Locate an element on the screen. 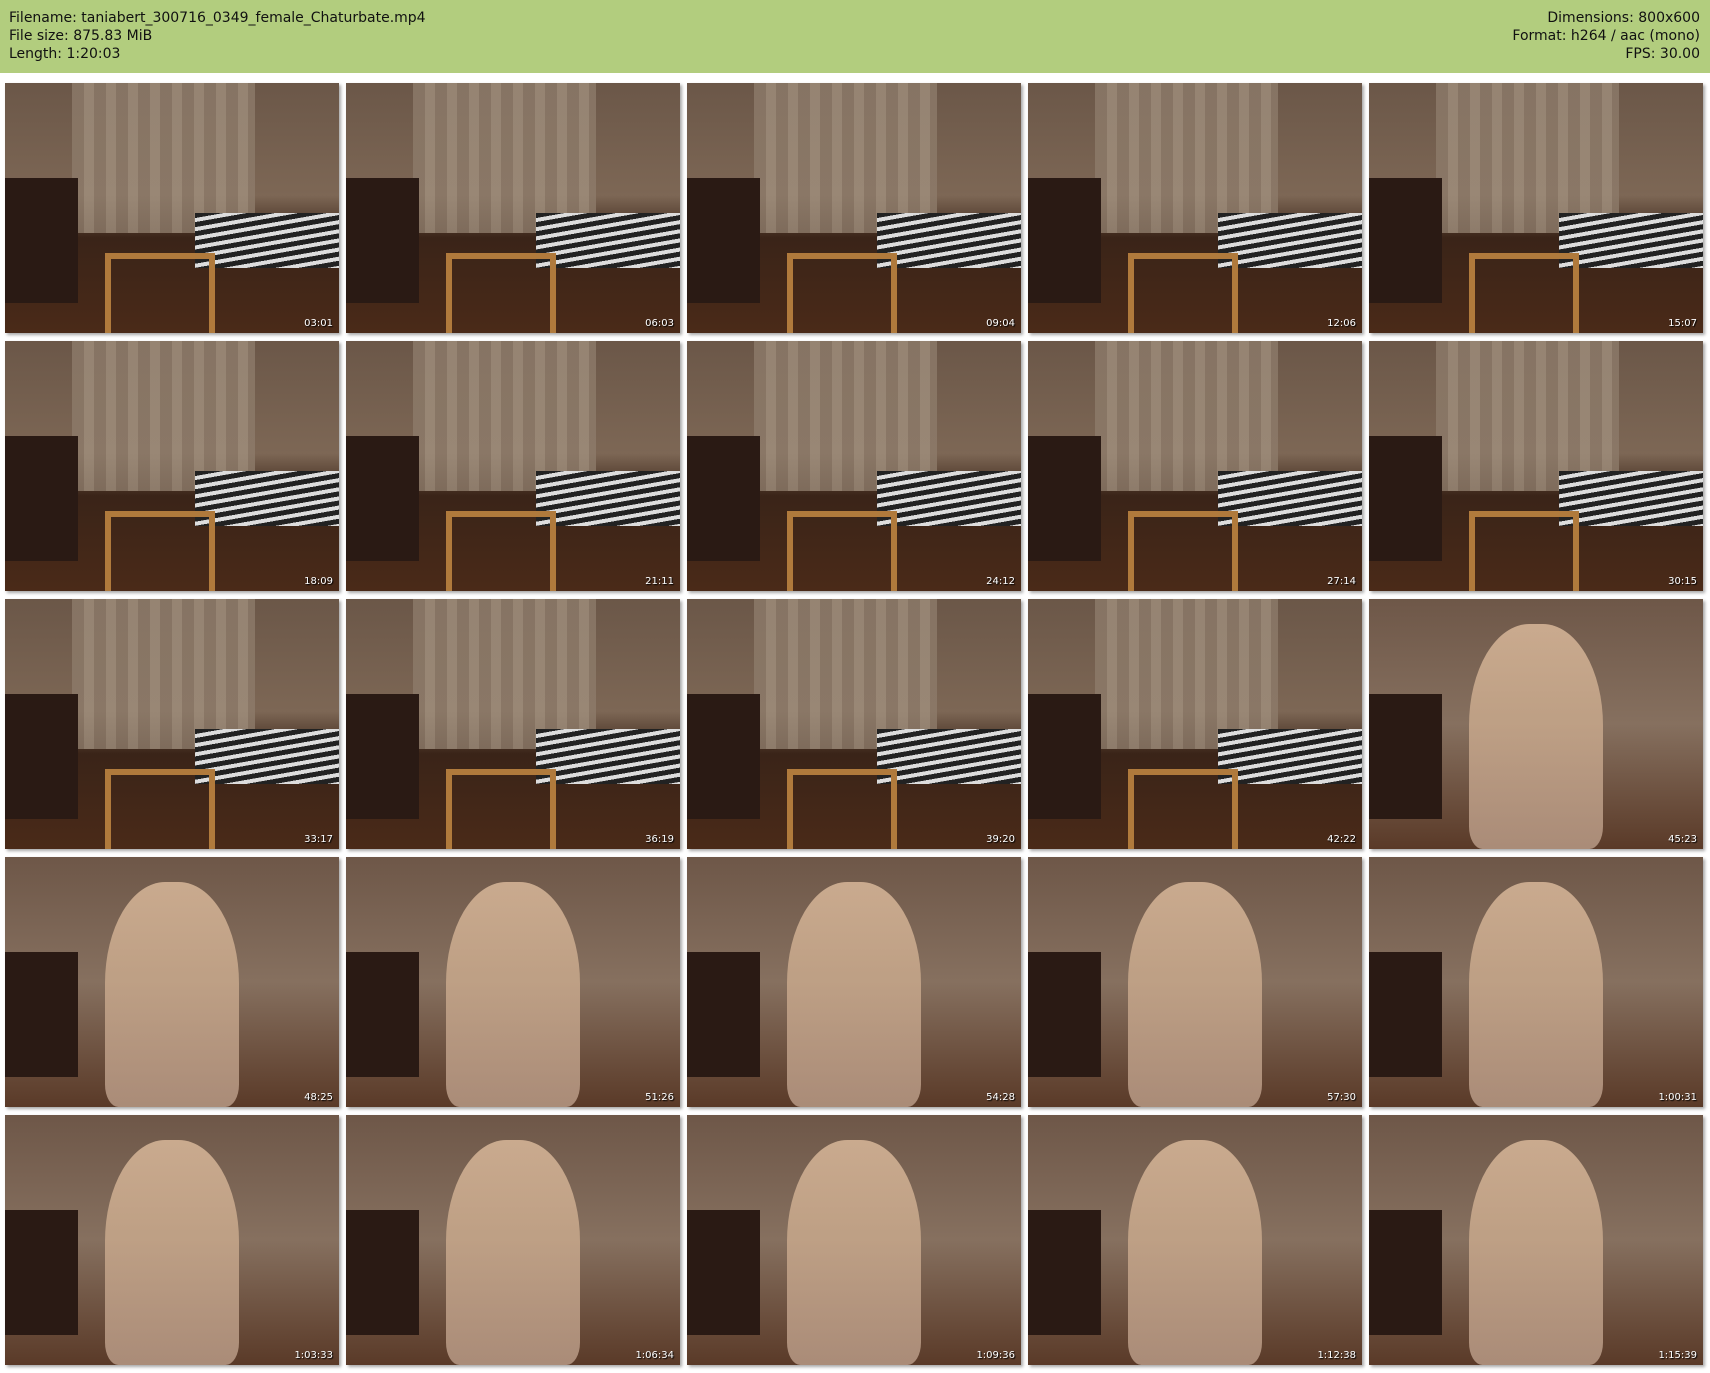 The image size is (1710, 1373). thumbnail-timestamp: 03:01 is located at coordinates (318, 323).